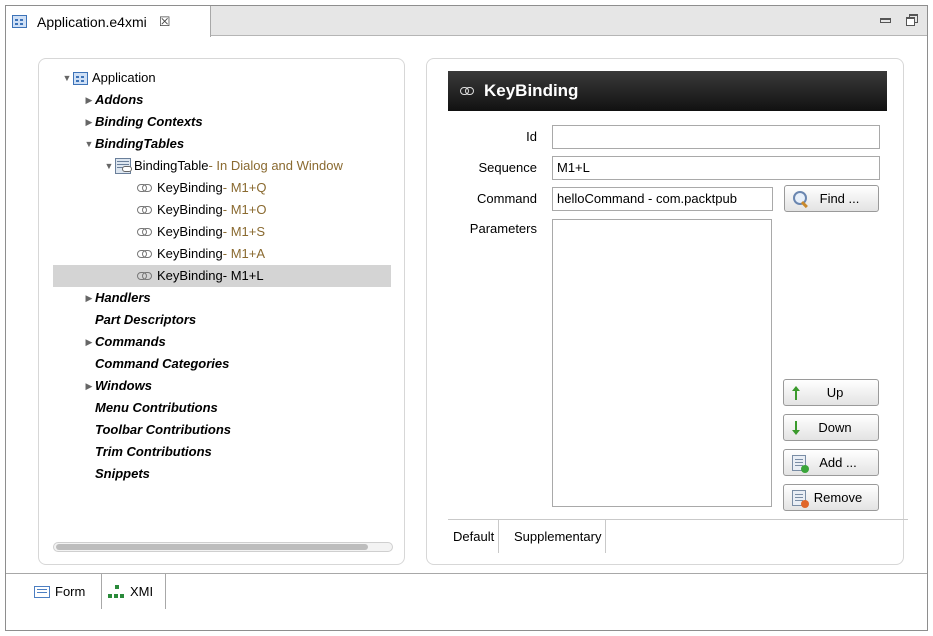 This screenshot has width=933, height=636. Describe the element at coordinates (835, 392) in the screenshot. I see `up-button-label: Up` at that location.